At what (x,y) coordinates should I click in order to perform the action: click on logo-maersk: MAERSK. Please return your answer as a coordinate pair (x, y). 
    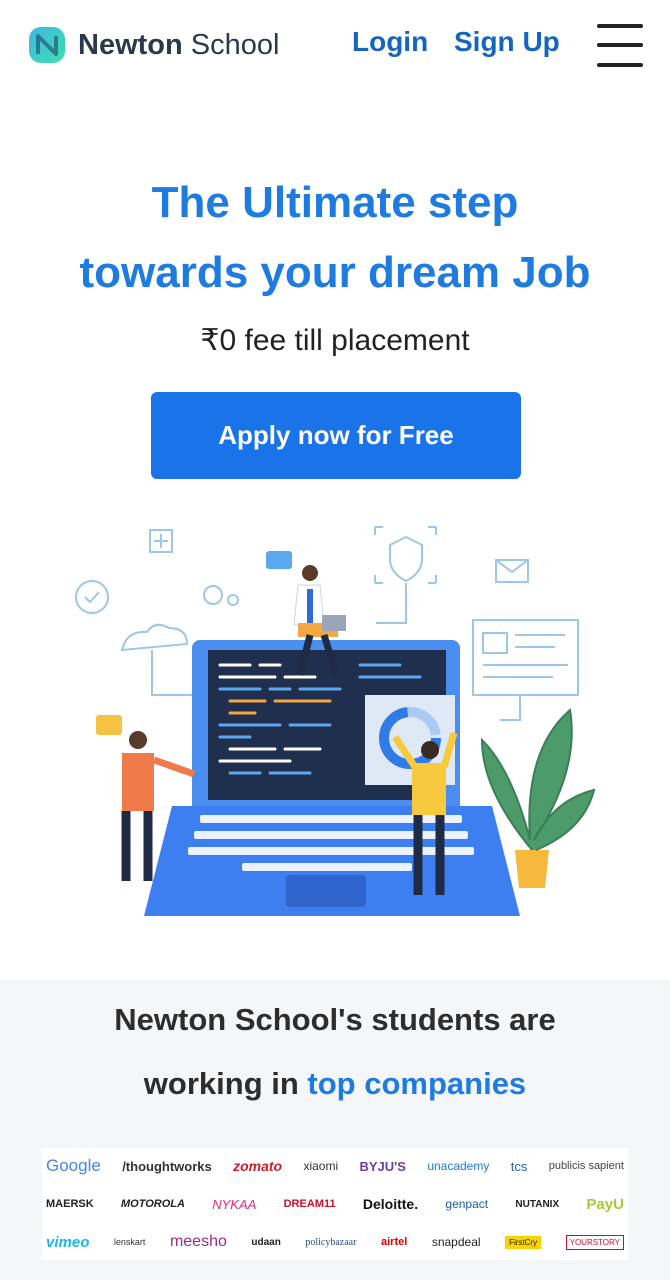
    Looking at the image, I should click on (70, 1204).